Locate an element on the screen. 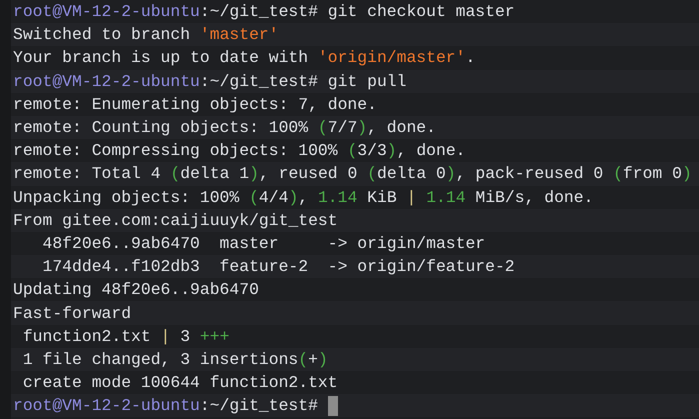  terminal-line: Switched to branch 'master' is located at coordinates (146, 35).